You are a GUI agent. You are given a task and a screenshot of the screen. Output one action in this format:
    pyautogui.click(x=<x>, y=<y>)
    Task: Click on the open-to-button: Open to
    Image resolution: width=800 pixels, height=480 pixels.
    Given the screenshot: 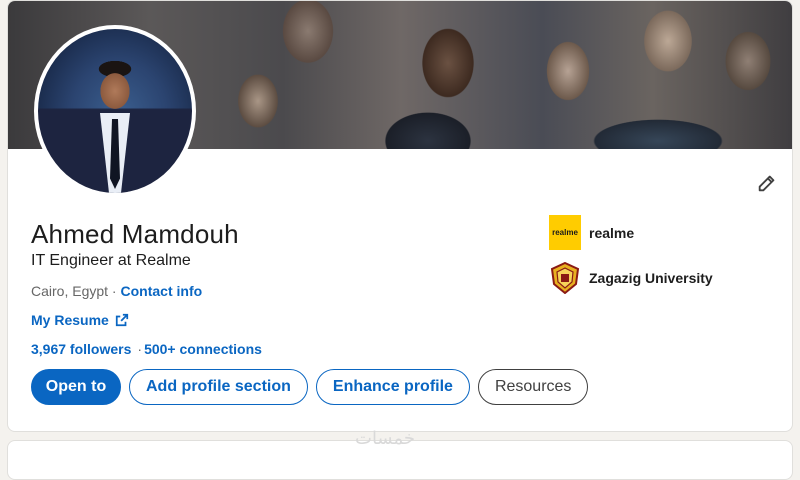 What is the action you would take?
    pyautogui.click(x=76, y=387)
    